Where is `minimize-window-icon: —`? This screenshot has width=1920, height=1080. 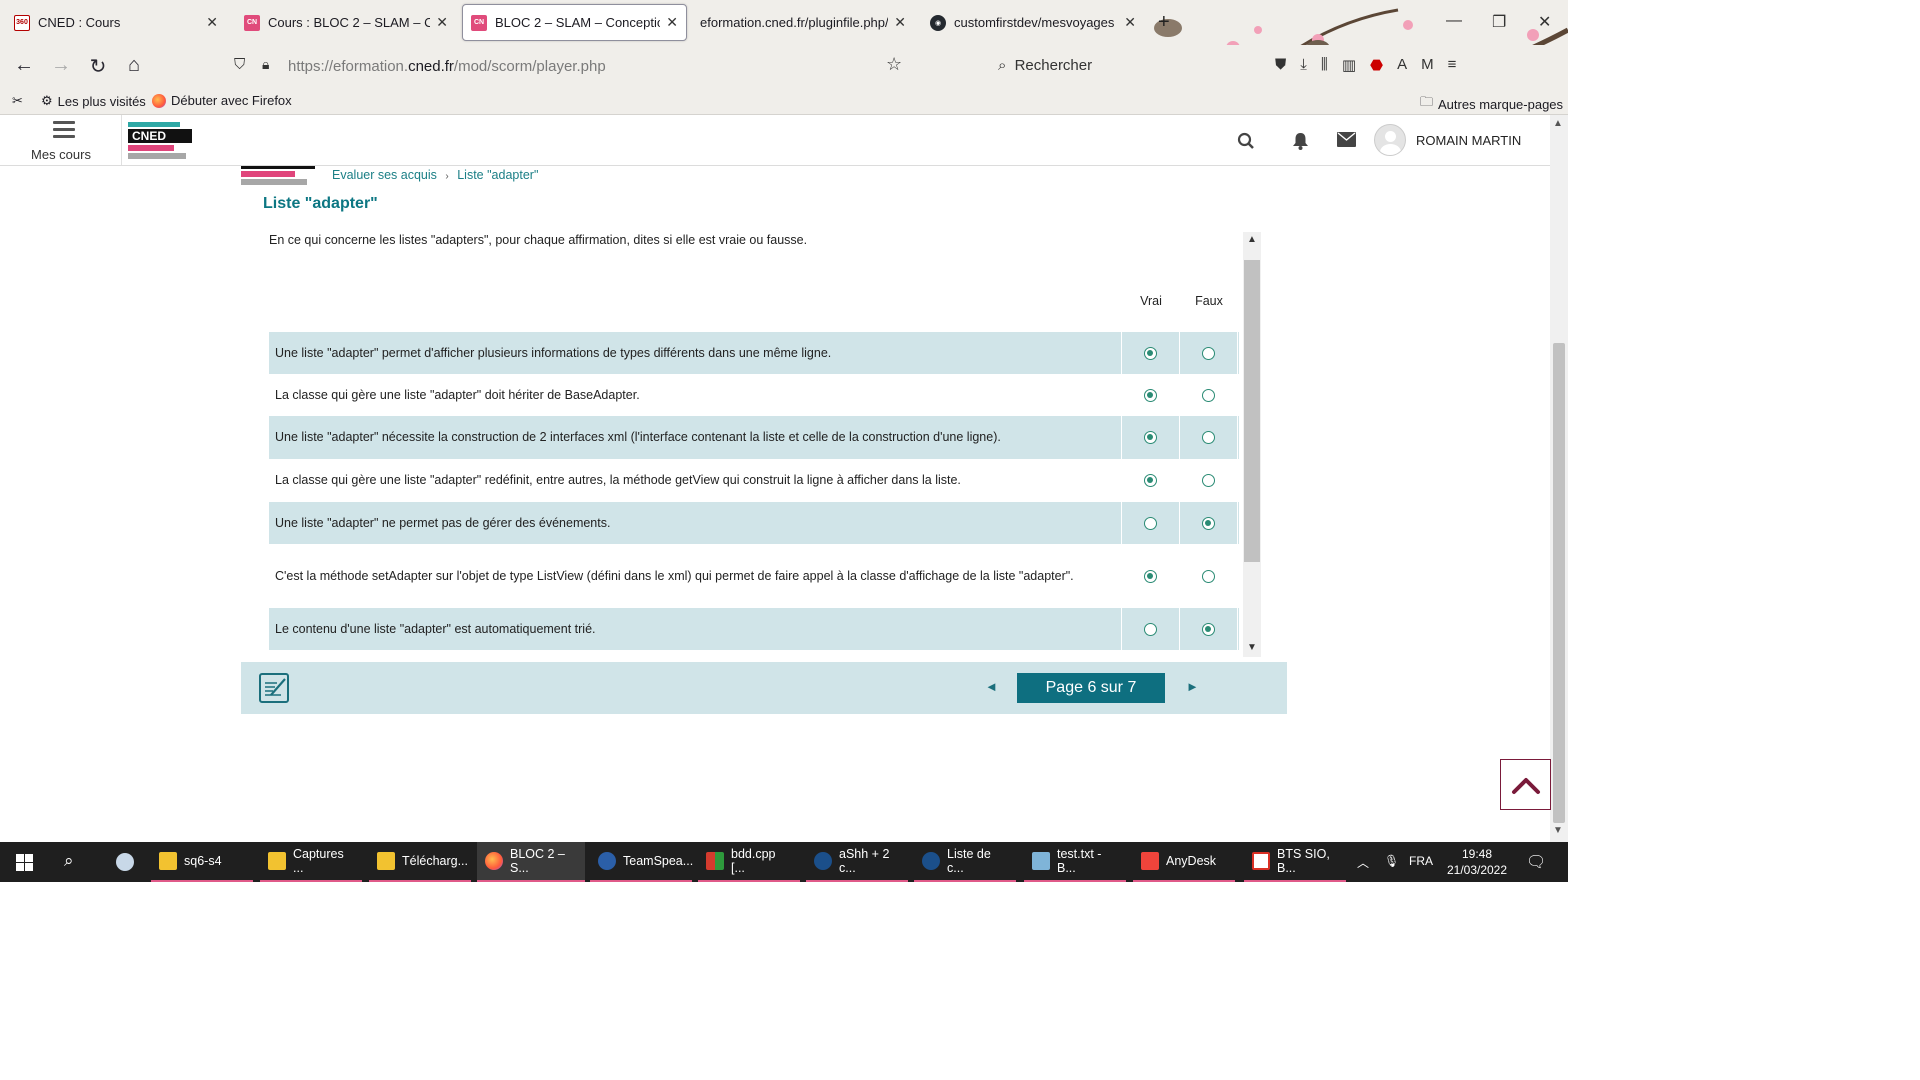 minimize-window-icon: — is located at coordinates (1454, 21).